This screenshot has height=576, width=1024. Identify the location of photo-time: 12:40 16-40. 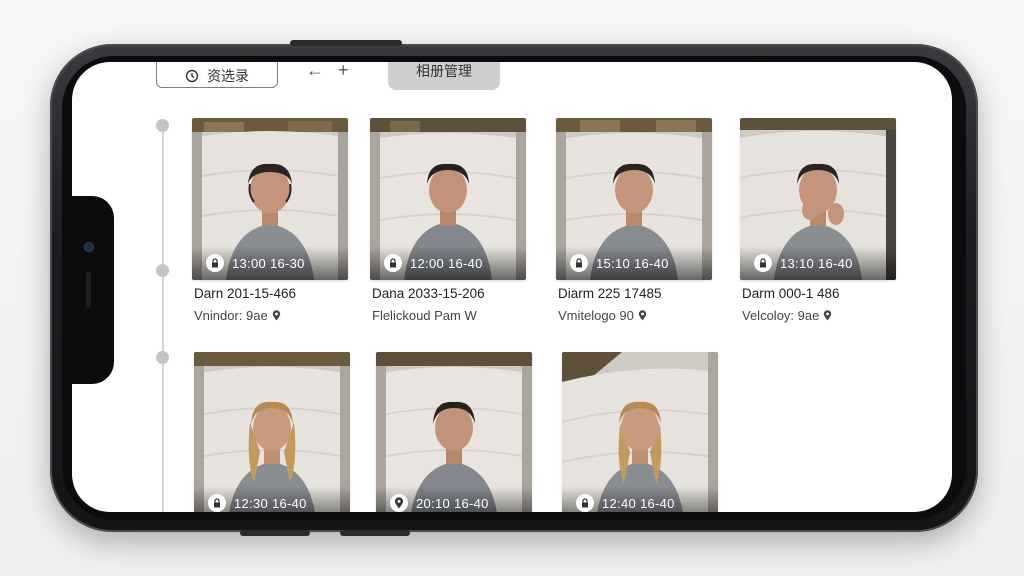
(638, 503).